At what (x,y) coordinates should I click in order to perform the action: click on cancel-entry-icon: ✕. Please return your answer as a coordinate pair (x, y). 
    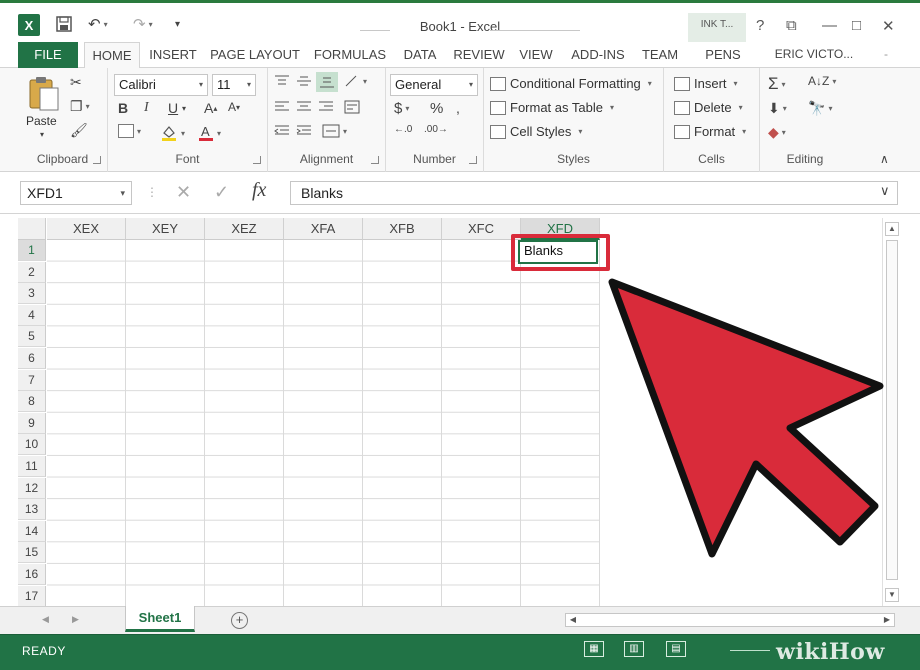
    Looking at the image, I should click on (183, 192).